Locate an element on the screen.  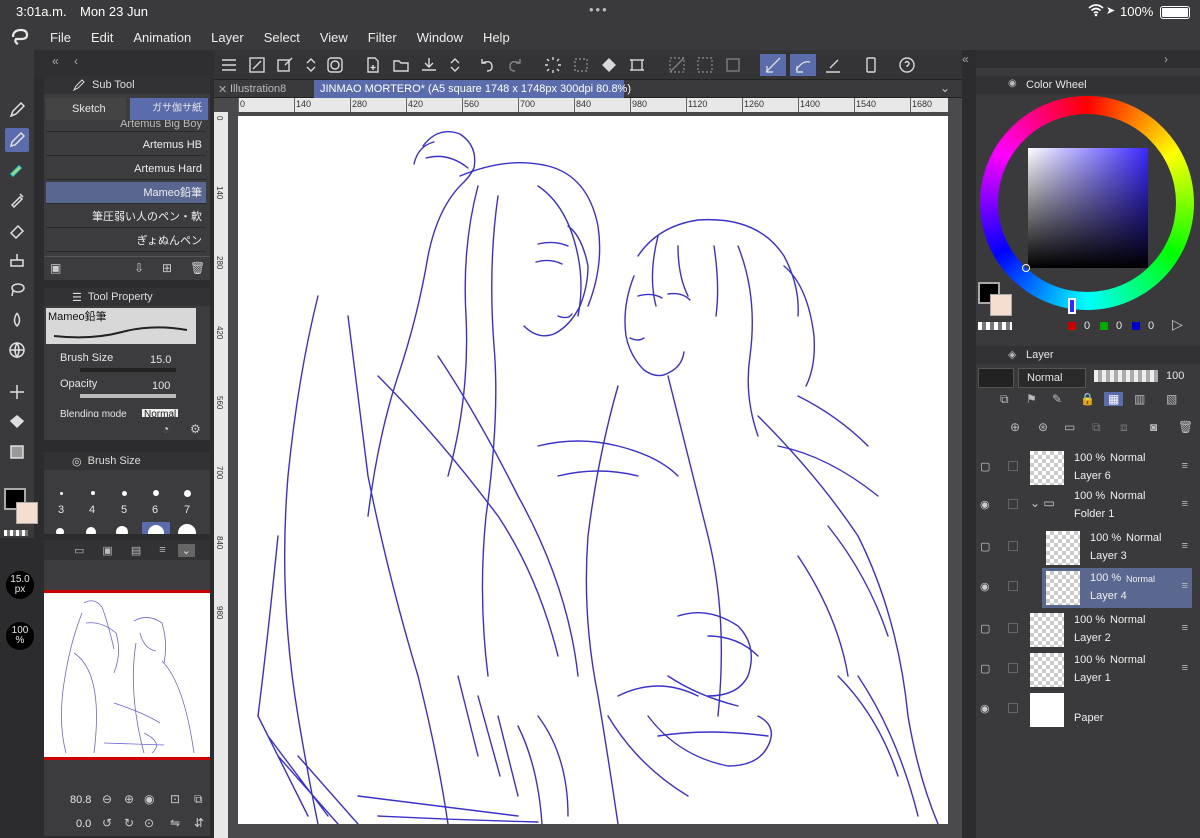
layer-row: Paper is located at coordinates (1109, 710).